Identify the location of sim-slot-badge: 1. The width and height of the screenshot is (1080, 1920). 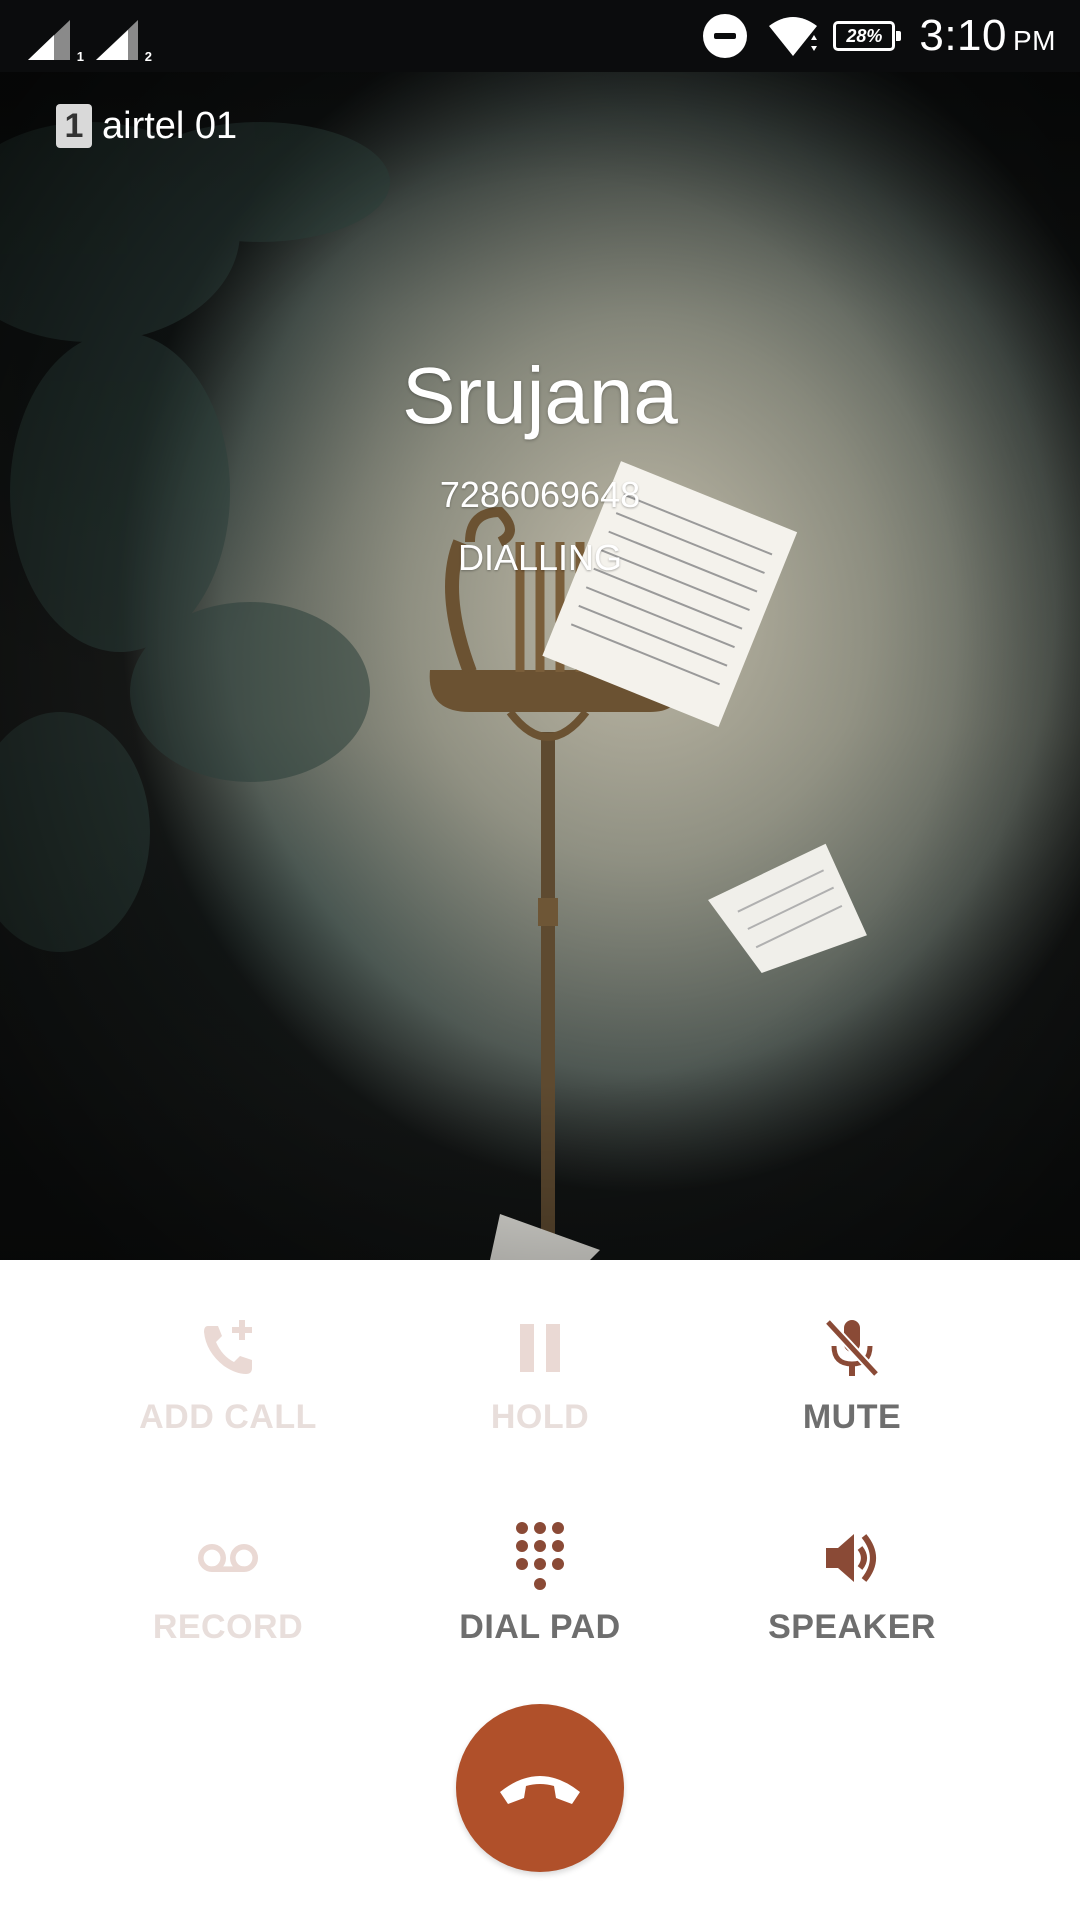
(74, 126).